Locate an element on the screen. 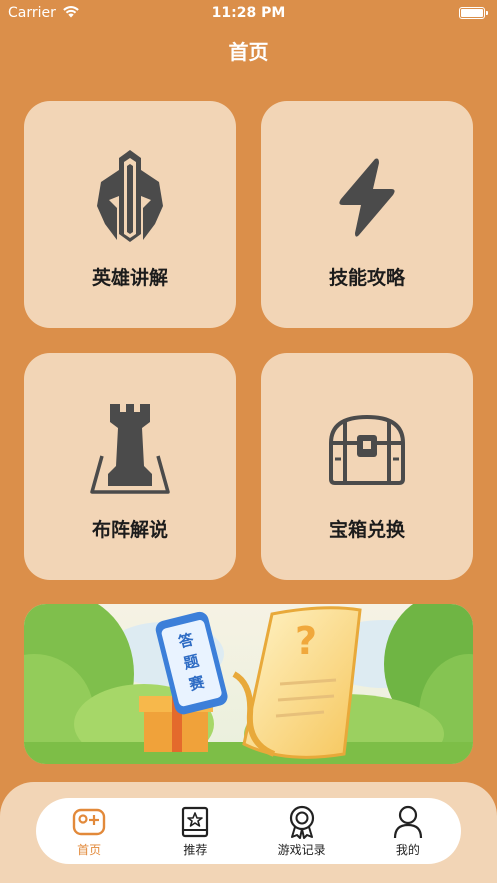 The height and width of the screenshot is (883, 497). treasure-chest-icon is located at coordinates (367, 449).